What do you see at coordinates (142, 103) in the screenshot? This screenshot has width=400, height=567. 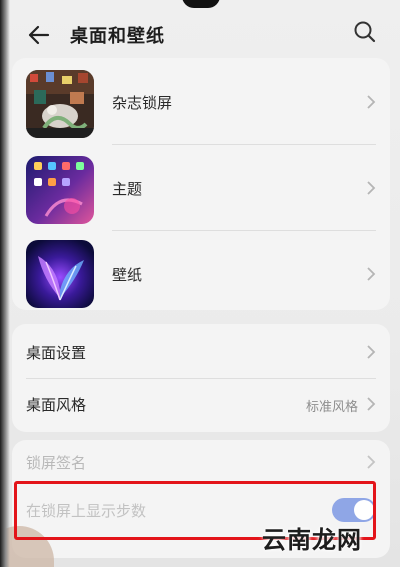 I see `theme-label: 杂志锁屏` at bounding box center [142, 103].